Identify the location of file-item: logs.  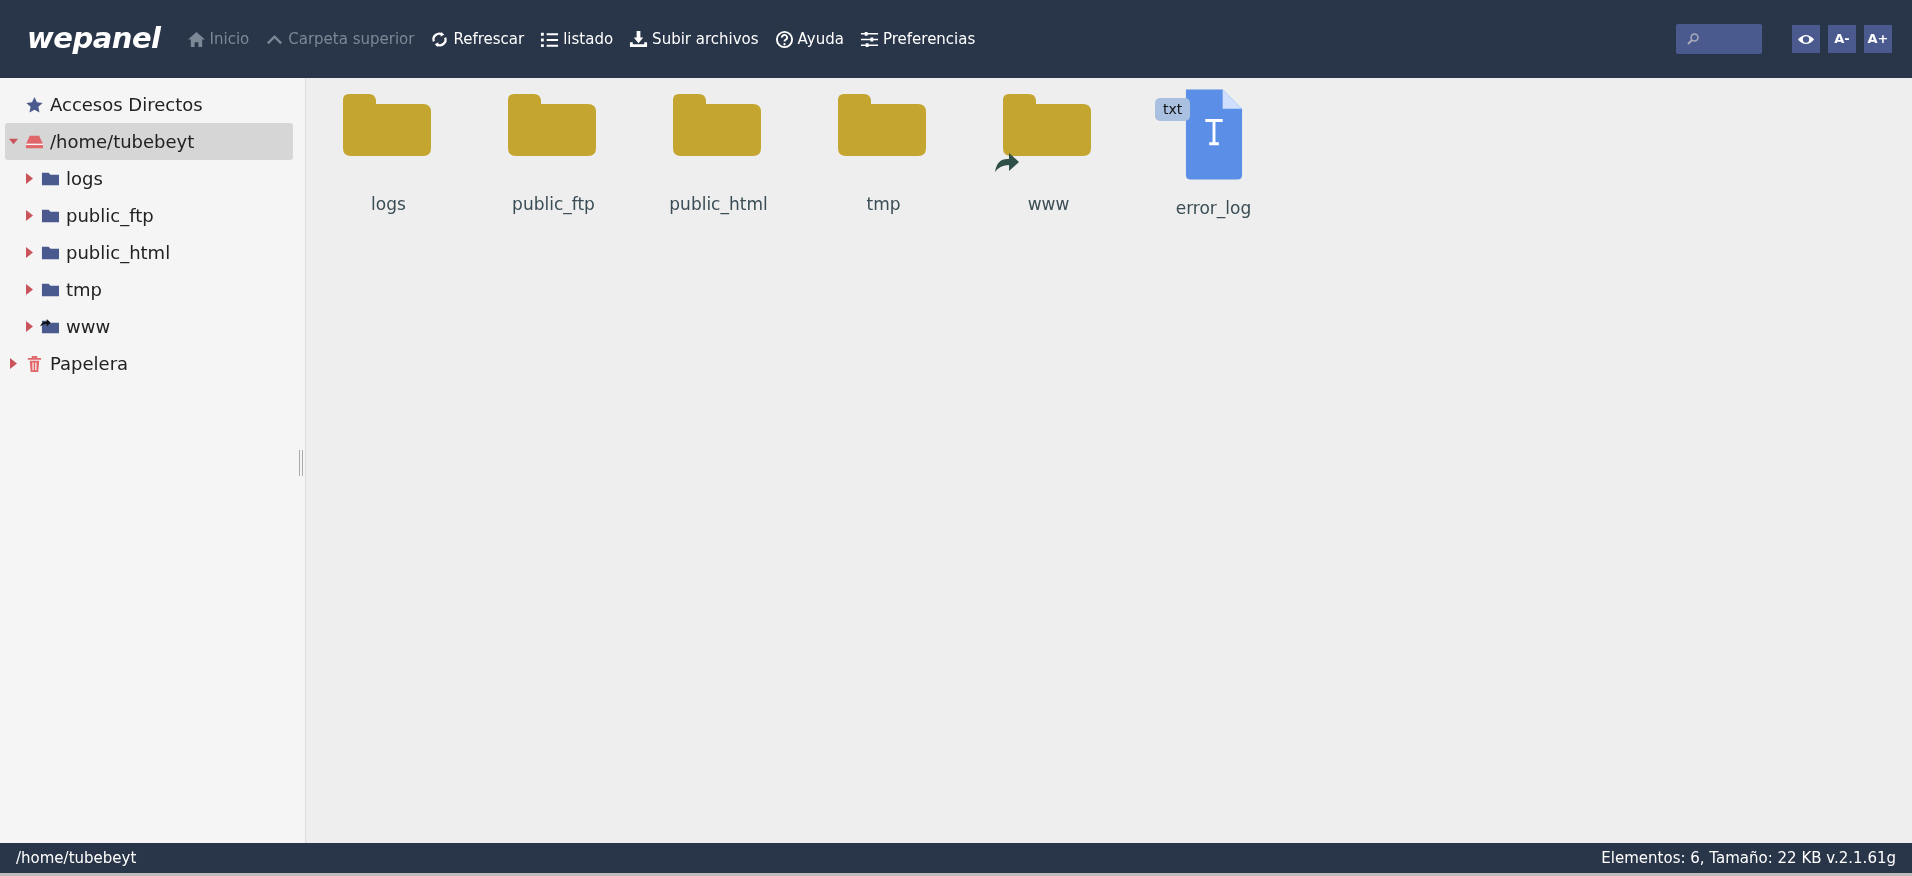
(388, 158).